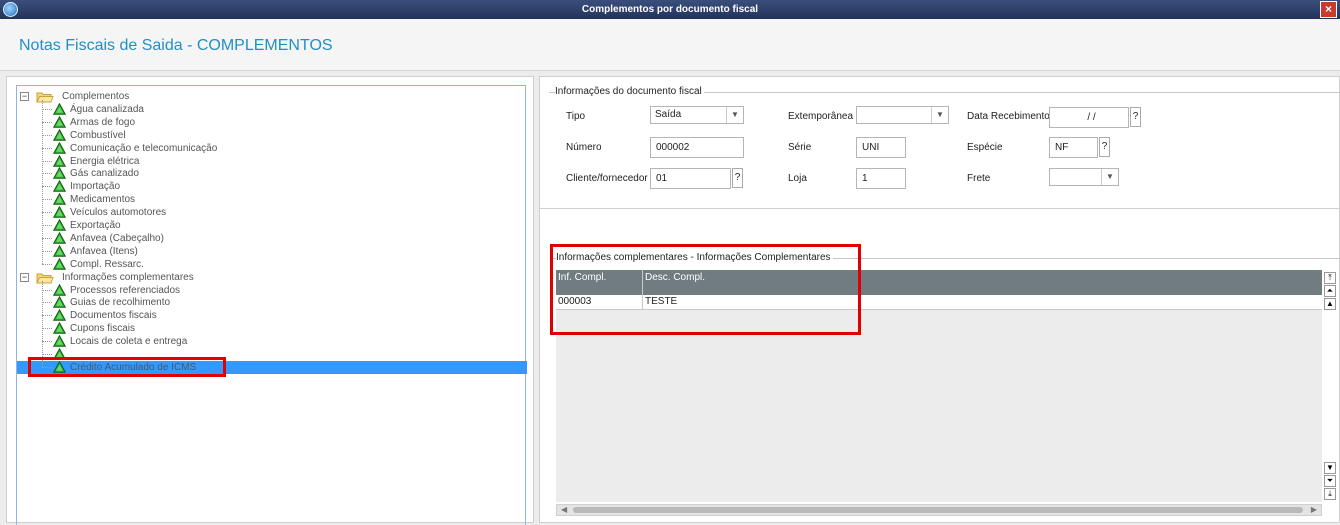 This screenshot has height=525, width=1340. What do you see at coordinates (267, 238) in the screenshot?
I see `tree-item: Anfavea (Cabeçalho)` at bounding box center [267, 238].